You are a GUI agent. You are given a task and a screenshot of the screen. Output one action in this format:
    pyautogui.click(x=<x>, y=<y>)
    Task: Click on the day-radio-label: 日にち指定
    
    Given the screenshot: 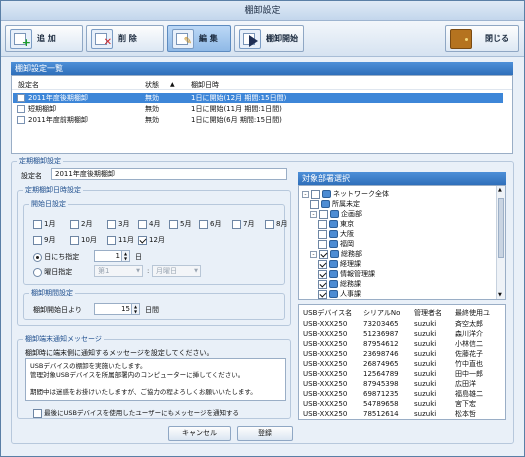 What is the action you would take?
    pyautogui.click(x=62, y=257)
    